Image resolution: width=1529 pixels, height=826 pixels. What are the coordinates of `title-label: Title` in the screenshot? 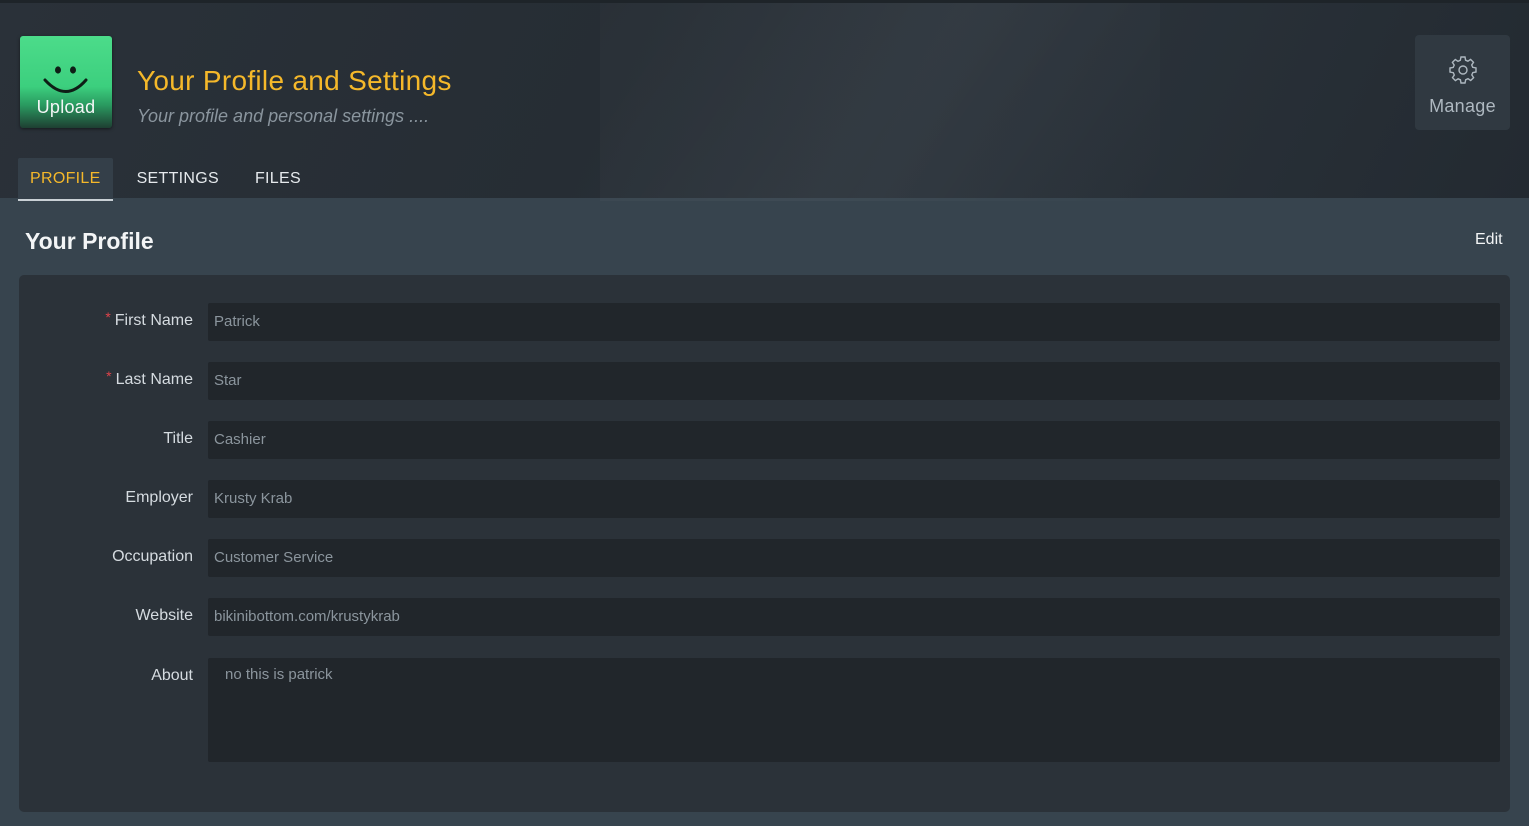 It's located at (178, 438).